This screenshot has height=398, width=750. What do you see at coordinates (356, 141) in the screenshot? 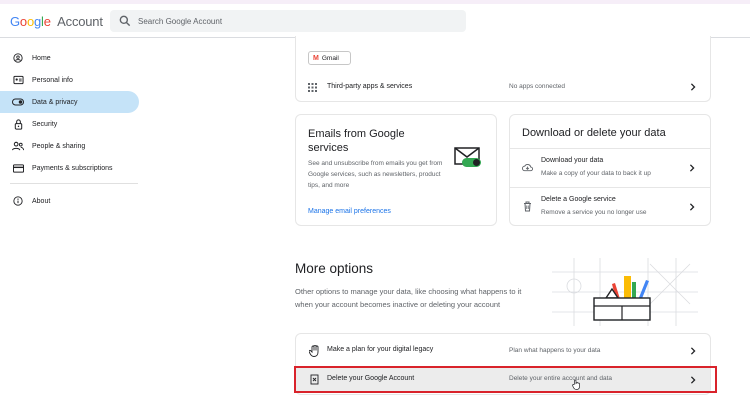
I see `emails-card-title: Emails from Google services` at bounding box center [356, 141].